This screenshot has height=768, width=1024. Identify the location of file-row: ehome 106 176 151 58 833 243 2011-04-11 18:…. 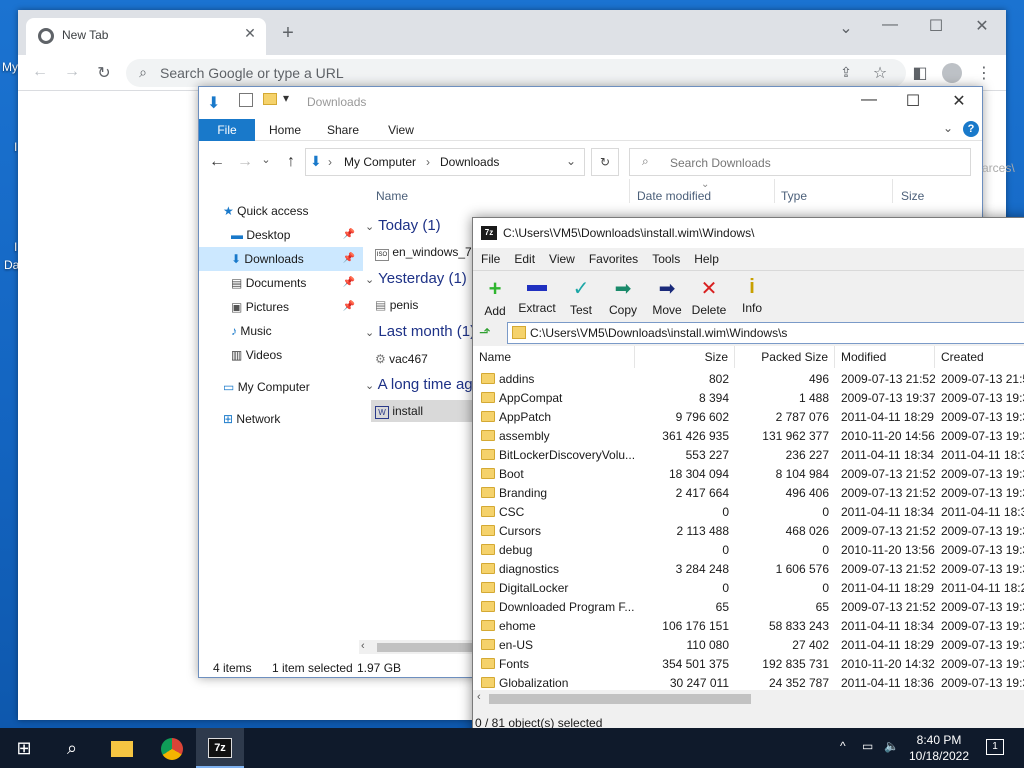
(748, 626).